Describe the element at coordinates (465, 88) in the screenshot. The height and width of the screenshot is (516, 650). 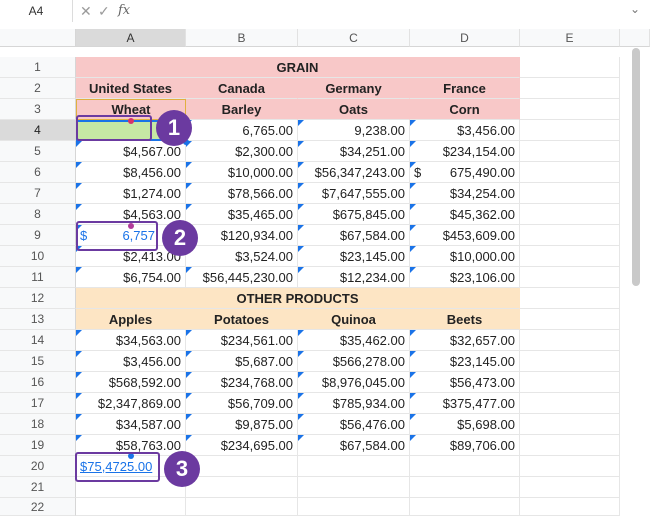
I see `header-cell: France` at that location.